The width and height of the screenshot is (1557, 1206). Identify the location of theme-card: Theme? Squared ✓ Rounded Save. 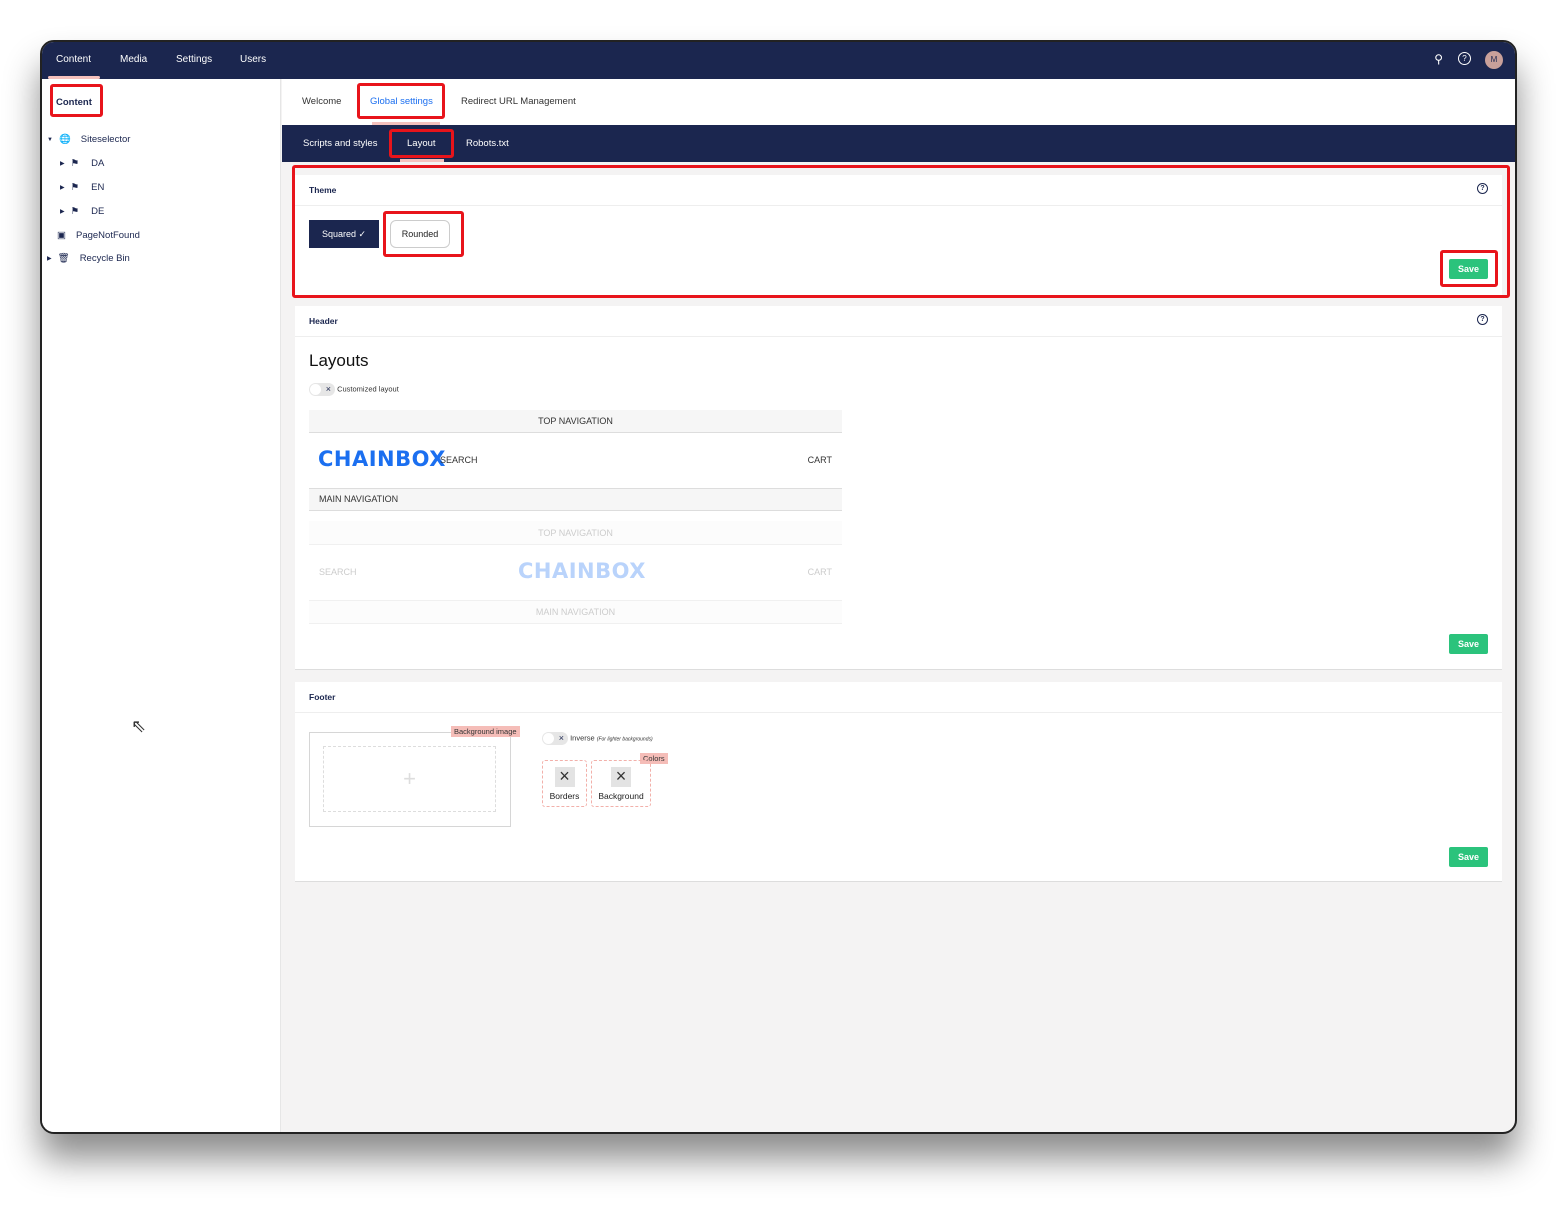
(898, 236).